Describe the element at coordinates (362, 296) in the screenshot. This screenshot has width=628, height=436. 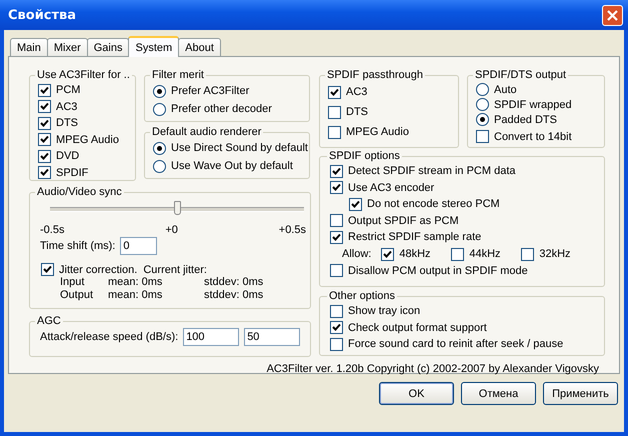
I see `group-title: Other options` at that location.